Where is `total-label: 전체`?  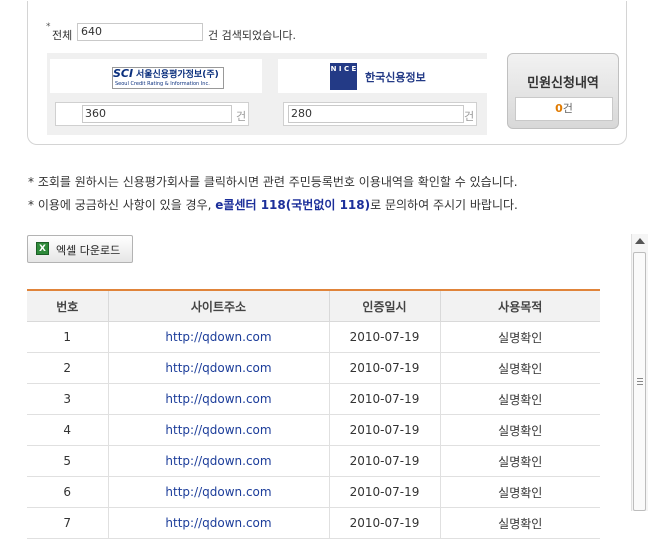
total-label: 전체 is located at coordinates (62, 35).